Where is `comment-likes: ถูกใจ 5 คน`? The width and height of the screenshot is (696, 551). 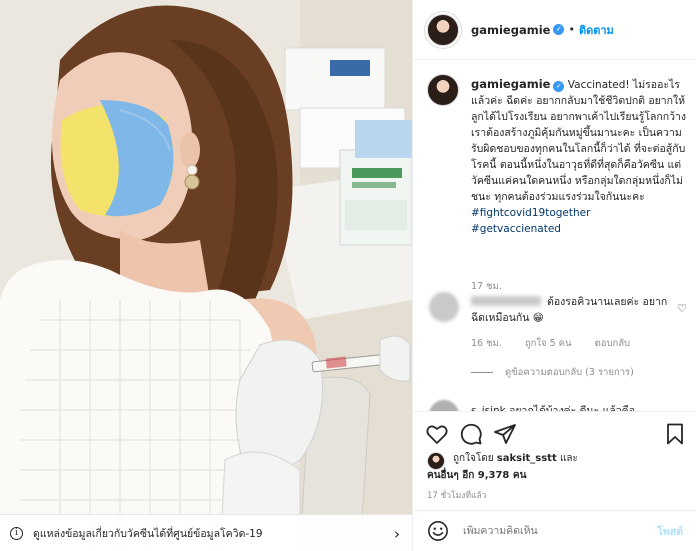 comment-likes: ถูกใจ 5 คน is located at coordinates (548, 343).